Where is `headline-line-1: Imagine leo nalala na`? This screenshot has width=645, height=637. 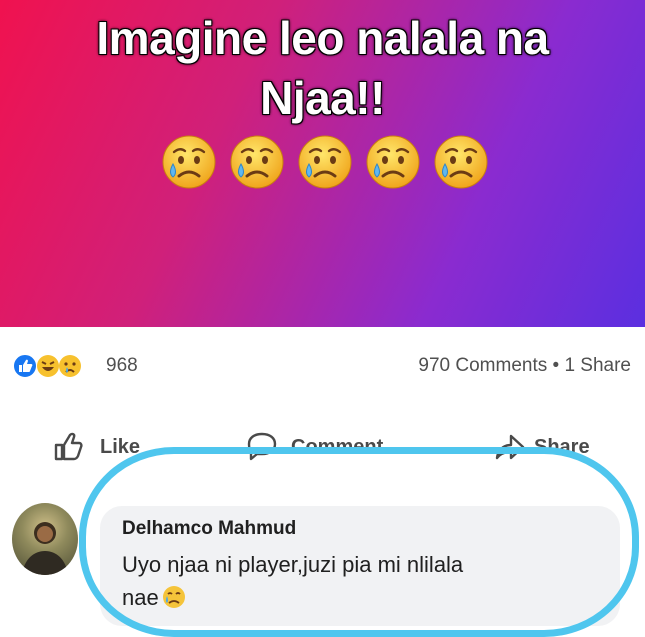 headline-line-1: Imagine leo nalala na is located at coordinates (322, 38).